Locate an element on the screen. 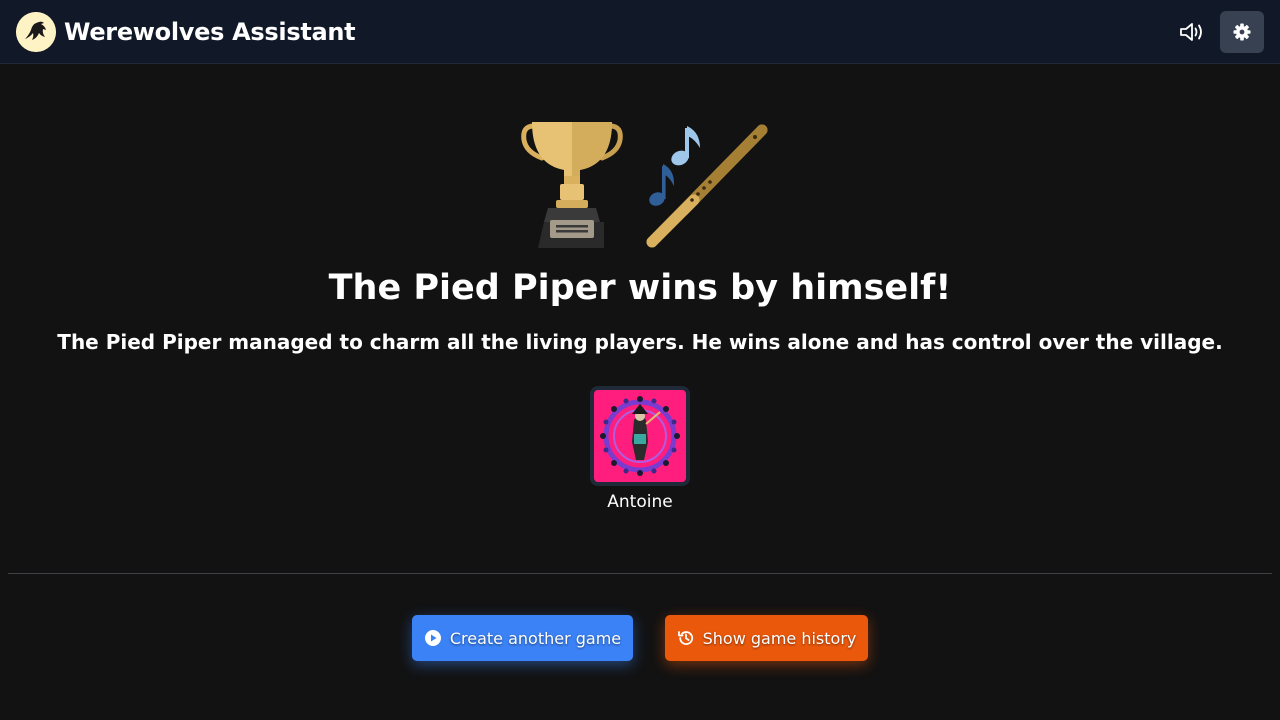  pied-piper-role-icon is located at coordinates (640, 436).